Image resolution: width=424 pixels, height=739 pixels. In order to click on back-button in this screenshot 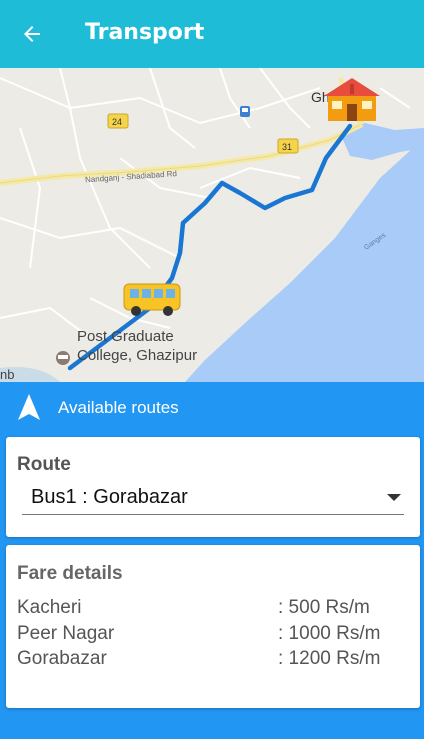, I will do `click(32, 34)`.